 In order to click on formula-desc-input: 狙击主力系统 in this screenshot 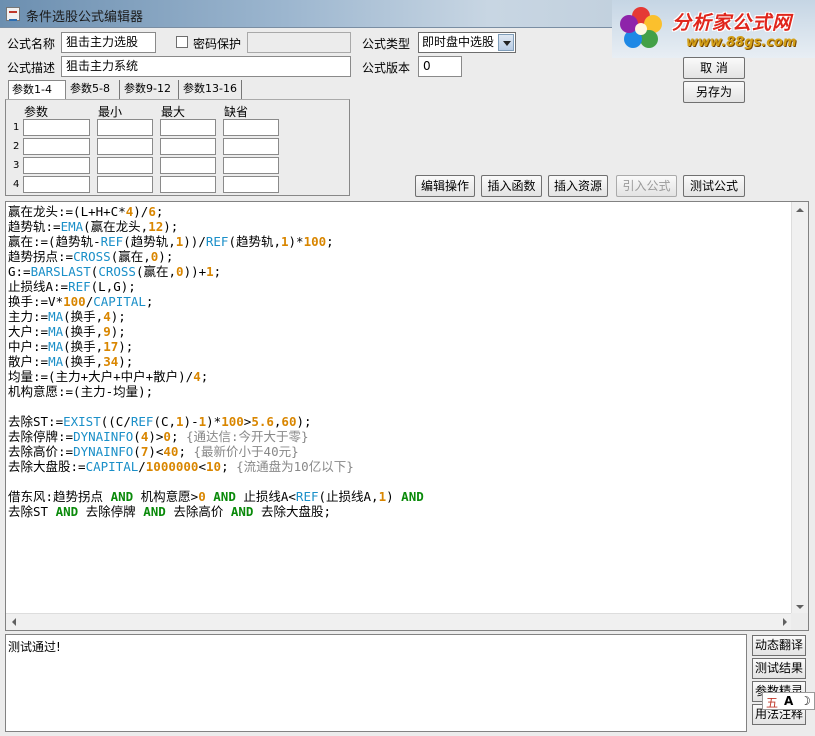, I will do `click(206, 66)`.